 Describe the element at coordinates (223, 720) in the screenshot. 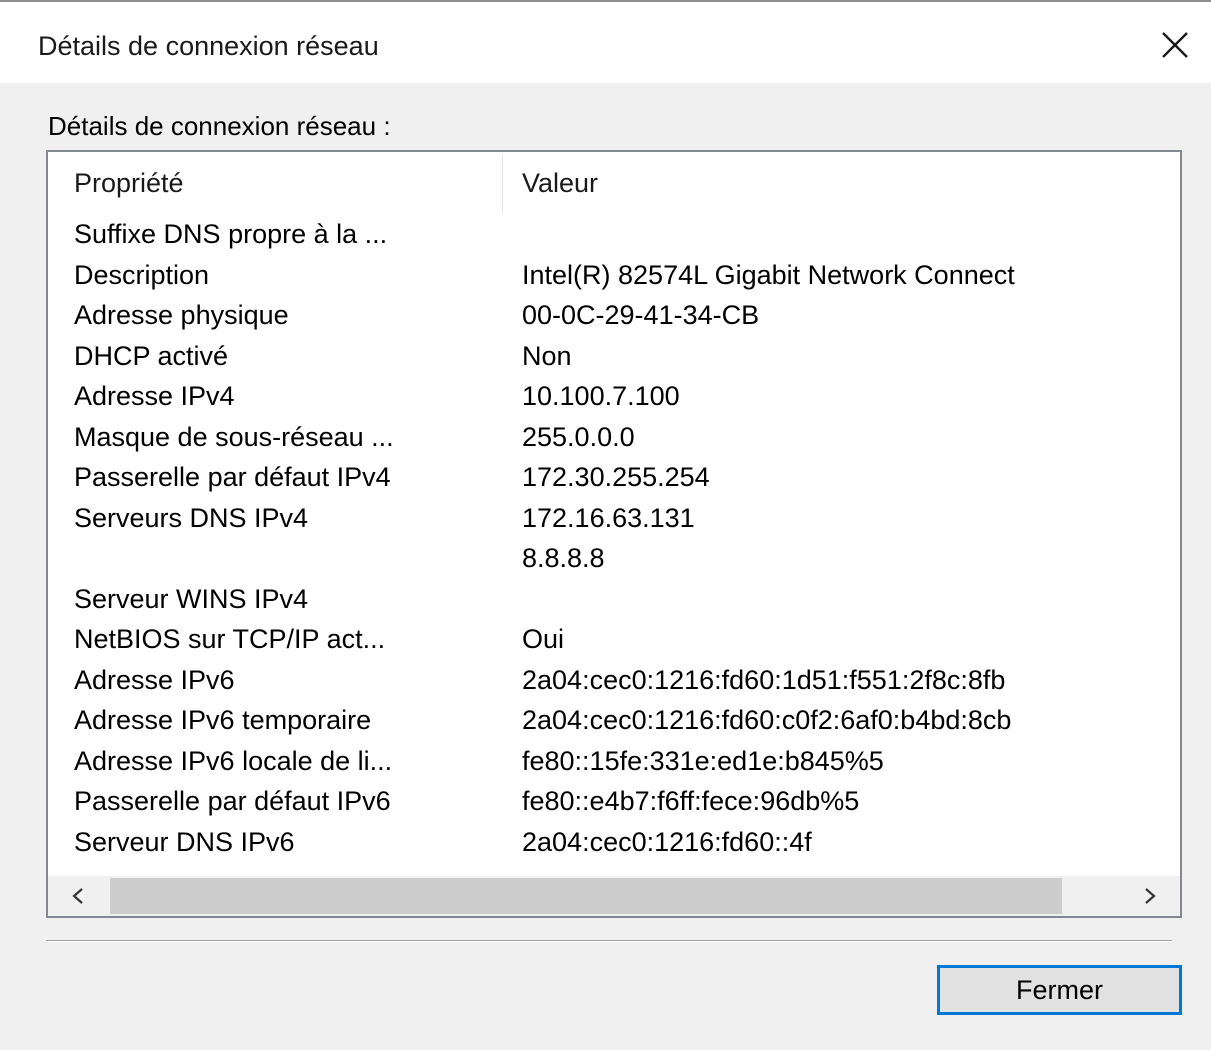

I see `row-property: Adresse IPv6 temporaire` at that location.